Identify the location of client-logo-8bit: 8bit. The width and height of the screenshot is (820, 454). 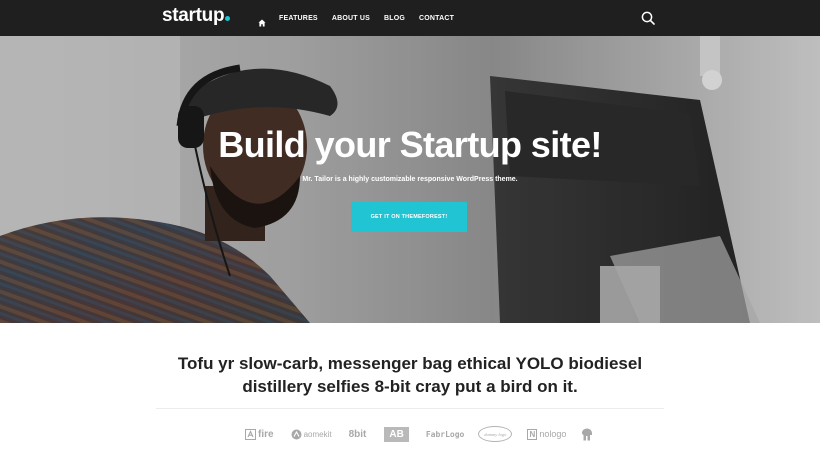
(358, 434).